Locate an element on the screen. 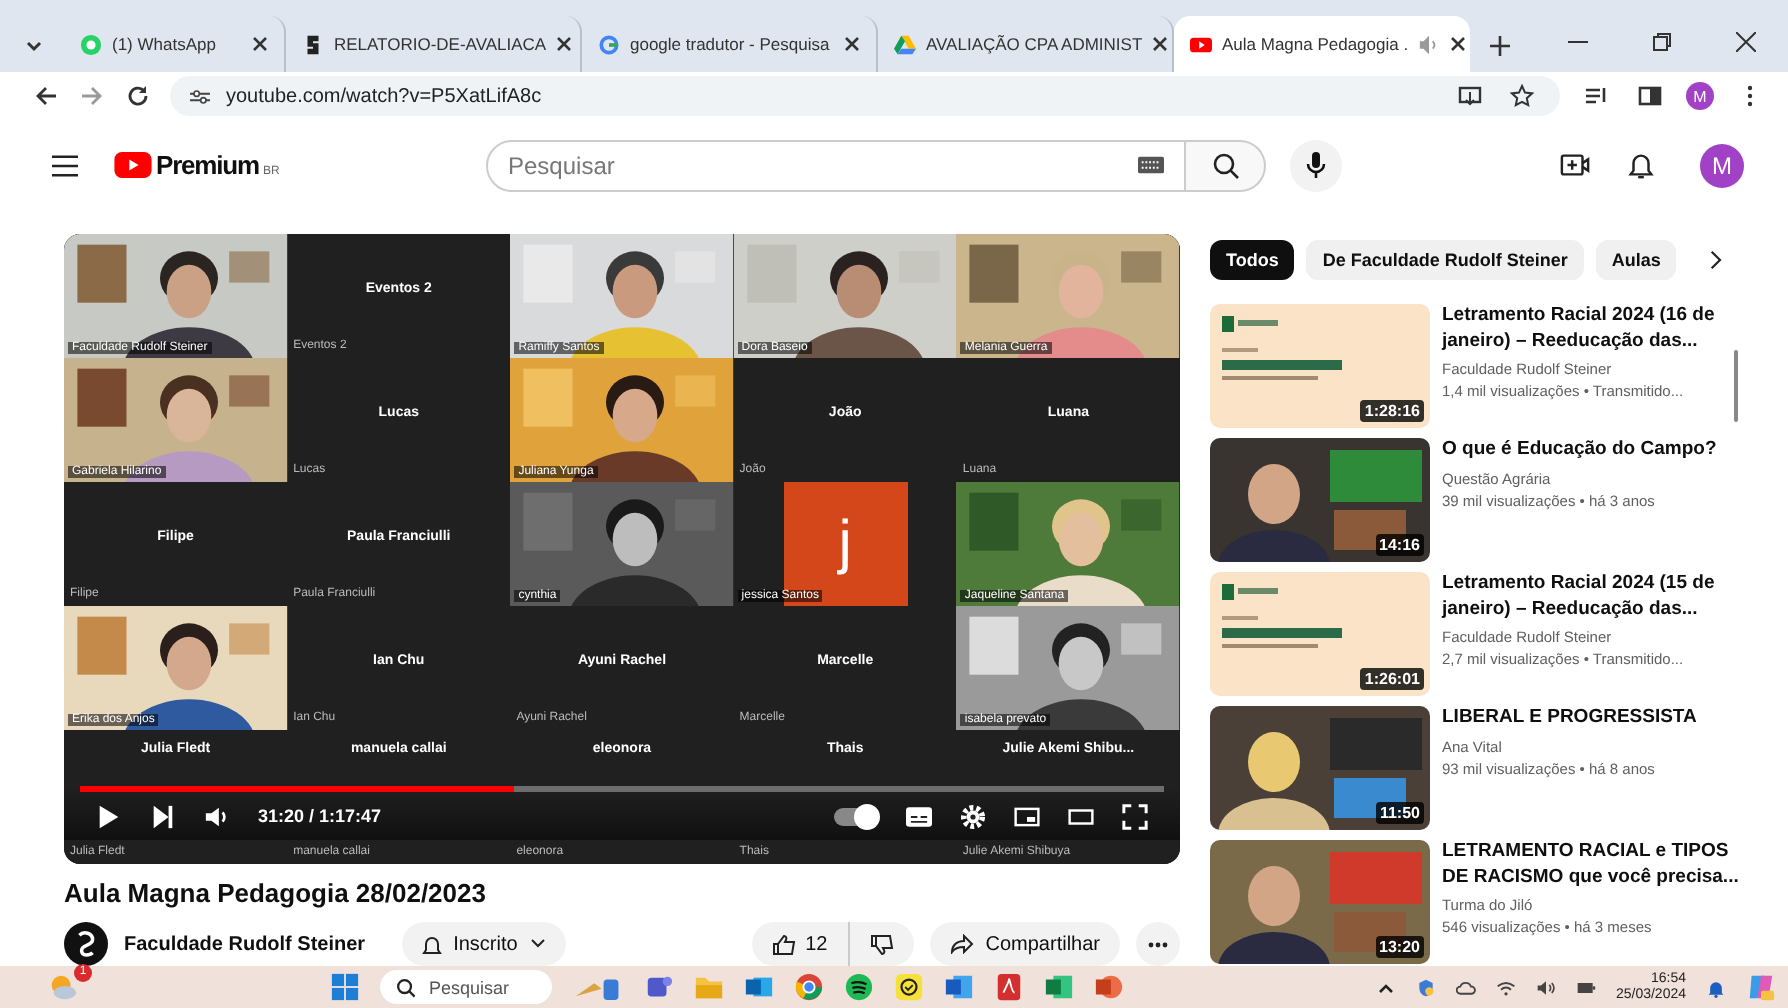 The width and height of the screenshot is (1788, 1008). miniplayer-icon is located at coordinates (1027, 816).